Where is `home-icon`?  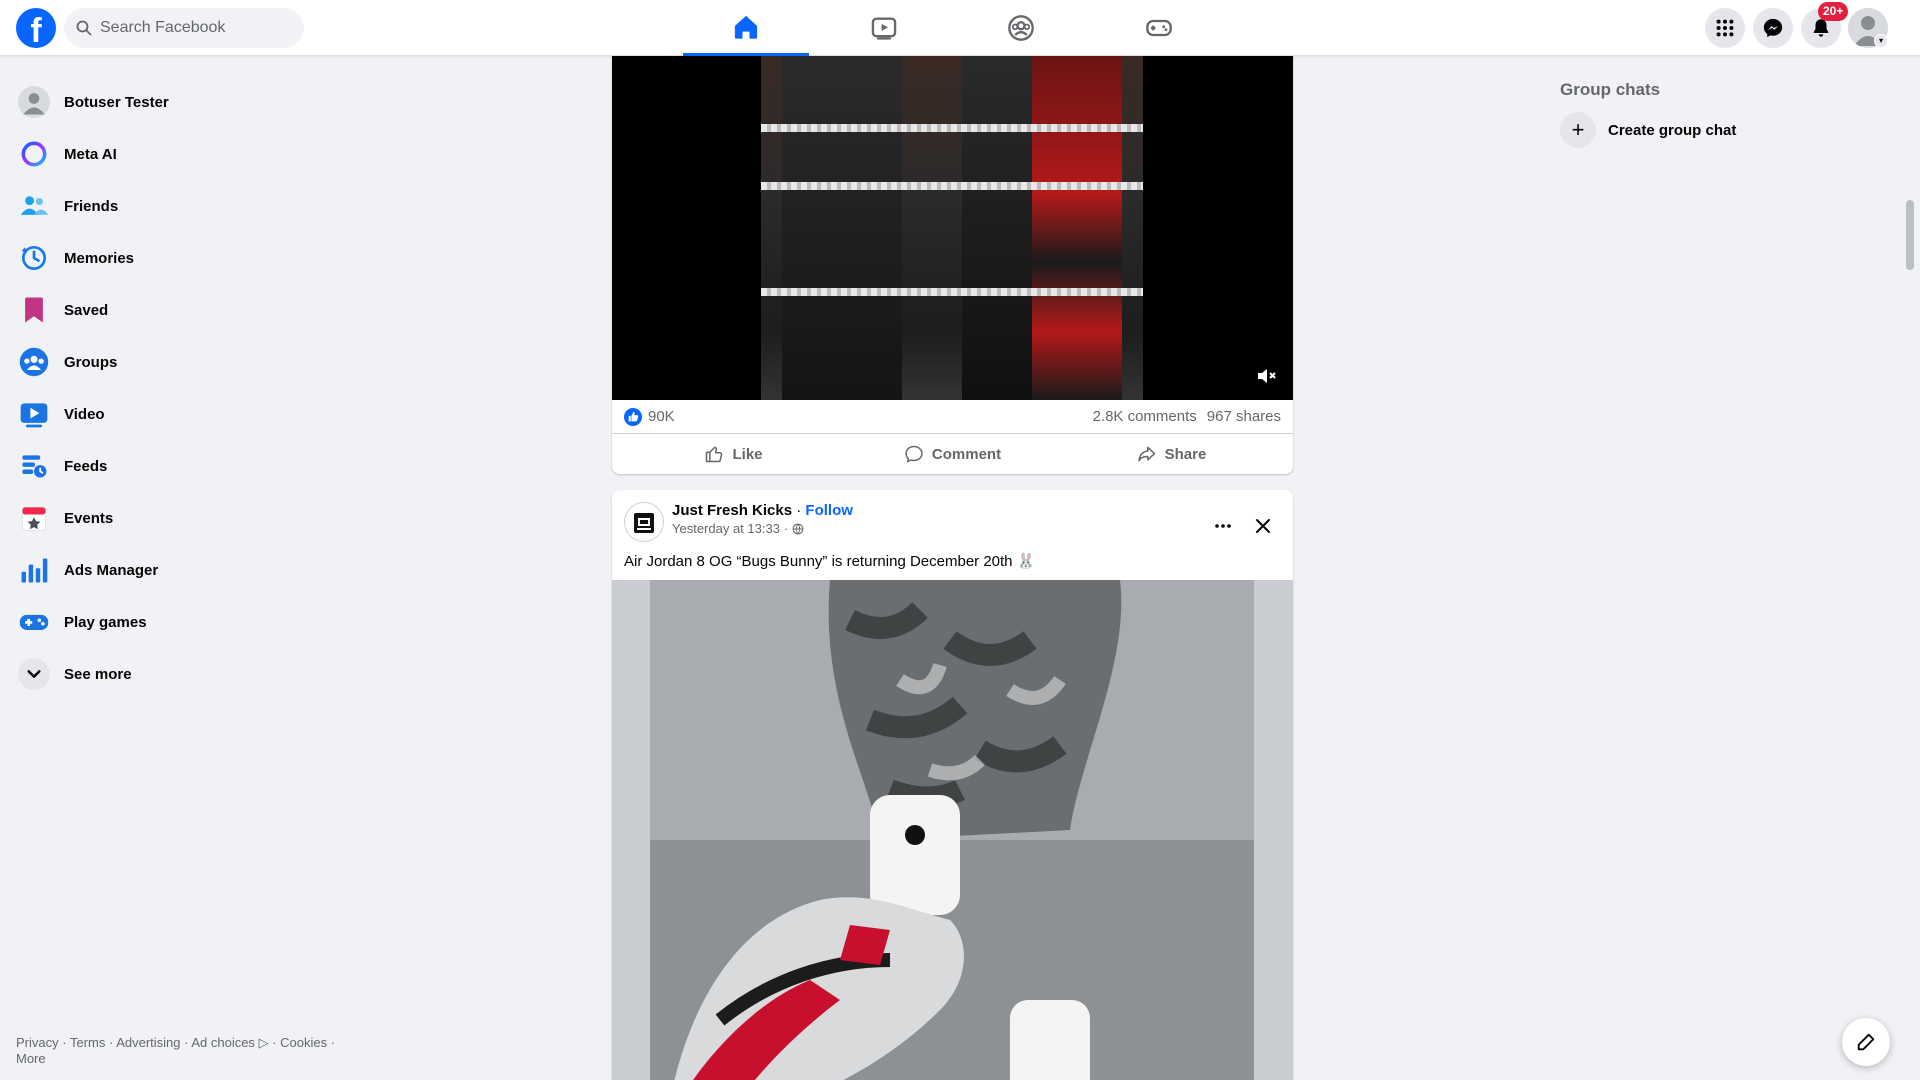 home-icon is located at coordinates (746, 27).